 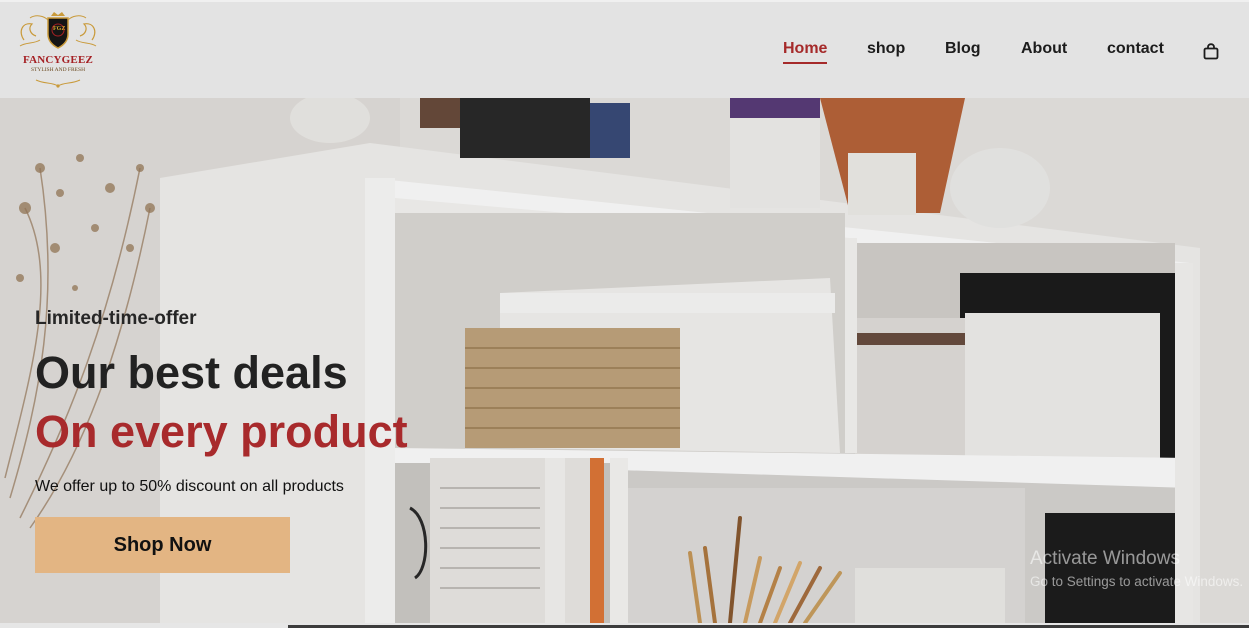 What do you see at coordinates (58, 70) in the screenshot?
I see `brand-tagline: STYLISH AND FRESH` at bounding box center [58, 70].